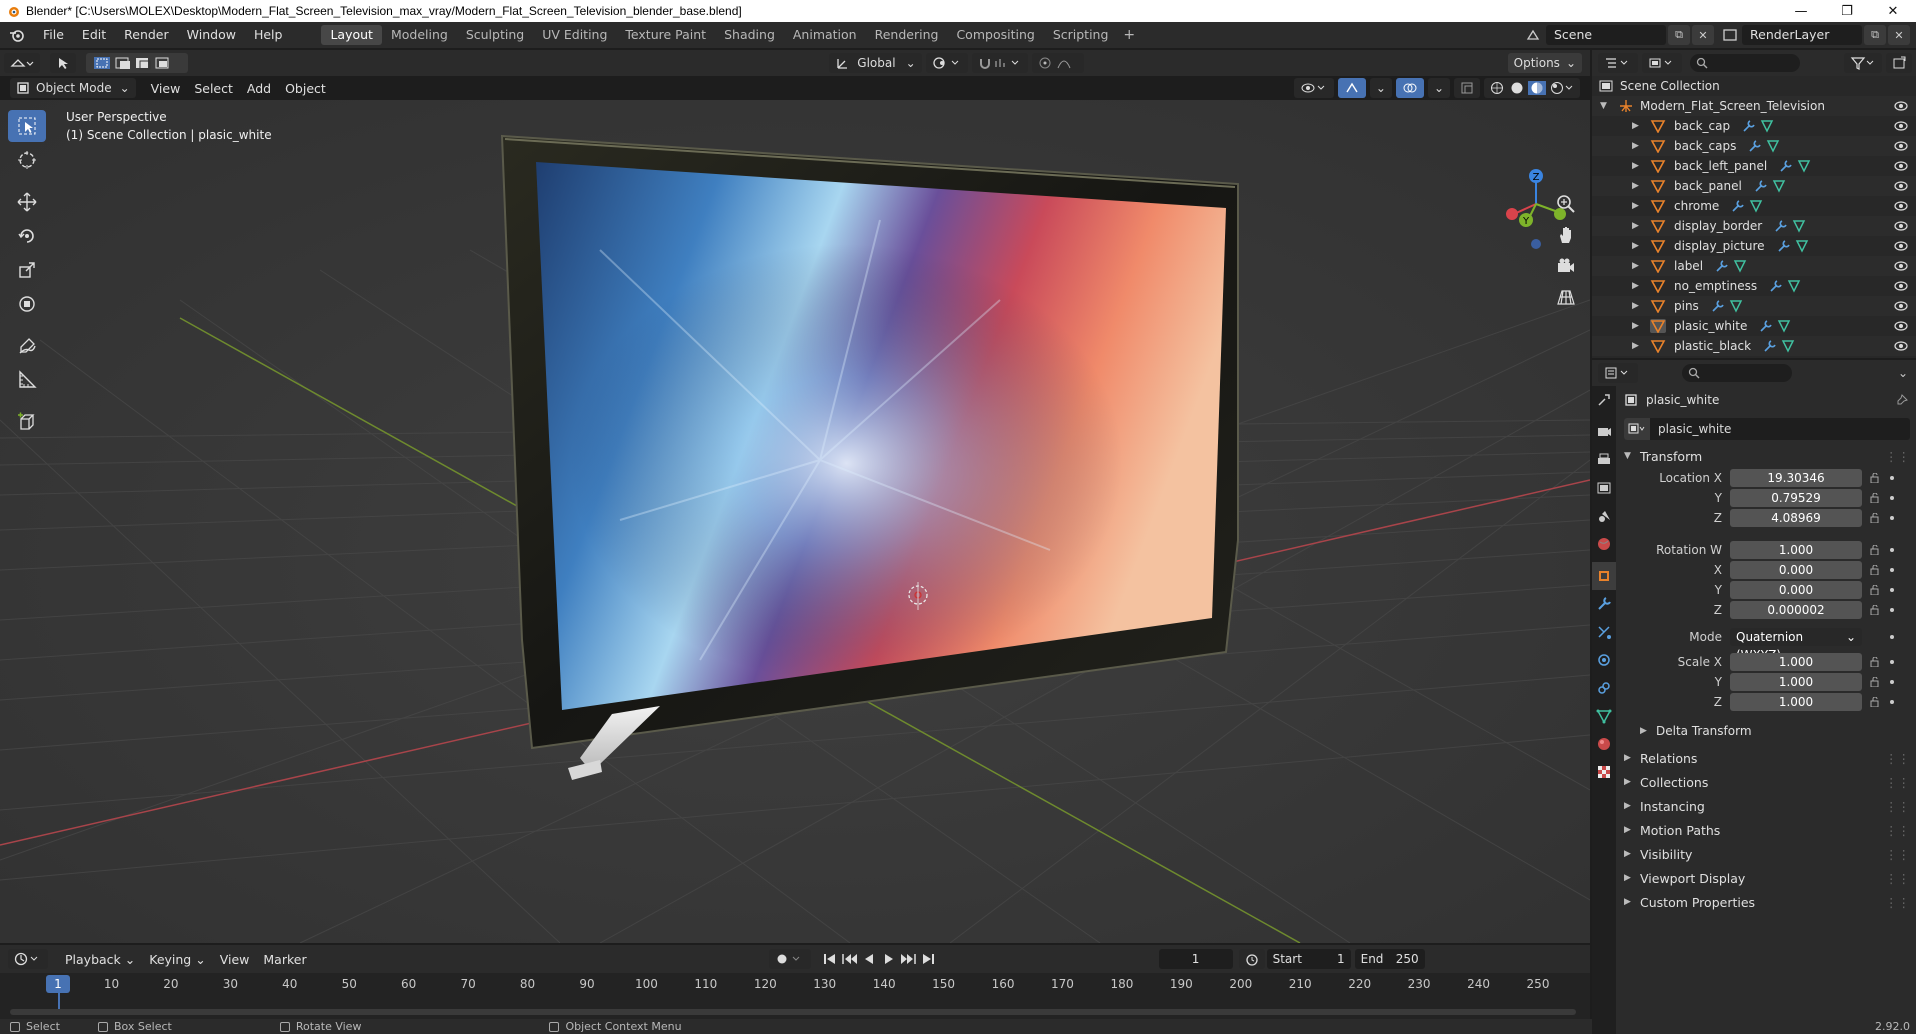  What do you see at coordinates (27, 126) in the screenshot?
I see `select-box-tool` at bounding box center [27, 126].